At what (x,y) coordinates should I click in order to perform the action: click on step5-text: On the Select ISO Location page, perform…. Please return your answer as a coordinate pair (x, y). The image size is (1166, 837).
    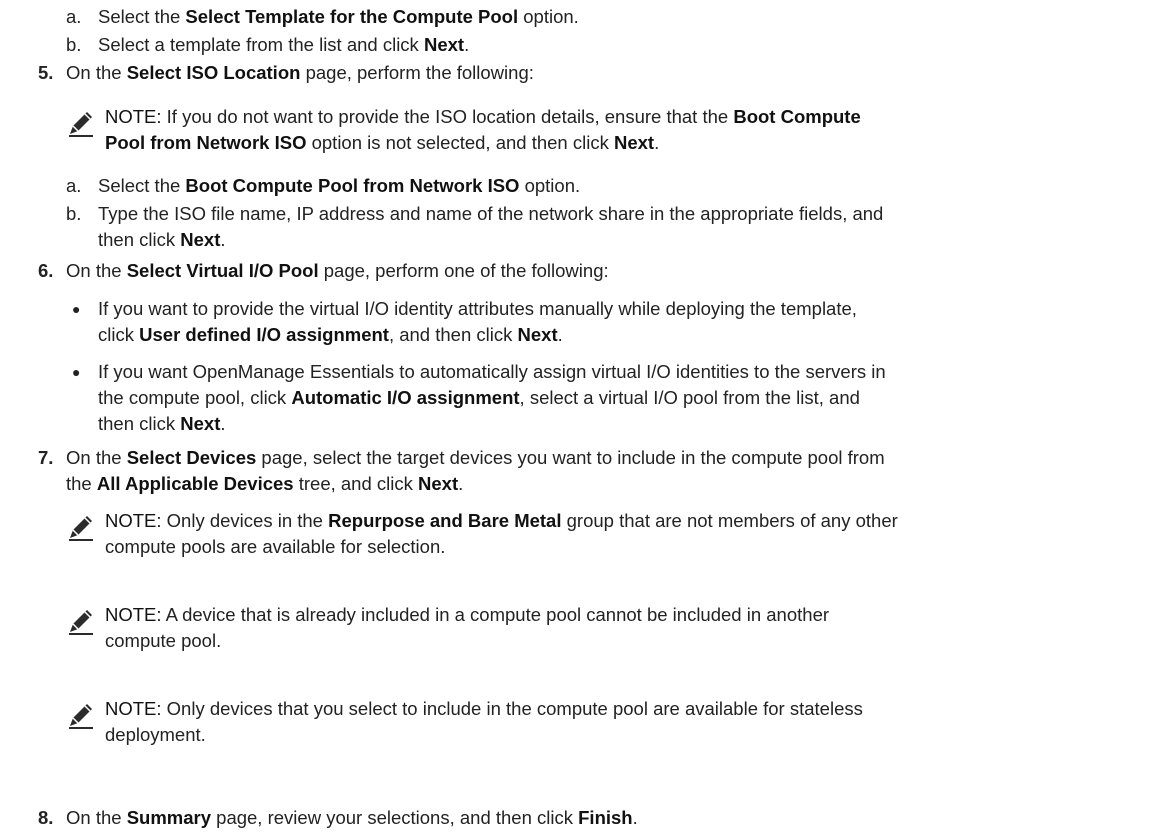
    Looking at the image, I should click on (300, 72).